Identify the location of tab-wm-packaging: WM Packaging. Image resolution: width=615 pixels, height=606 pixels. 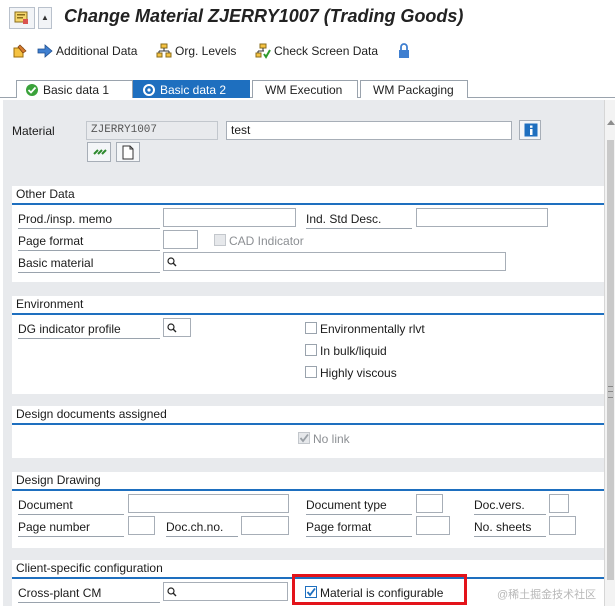
(414, 89).